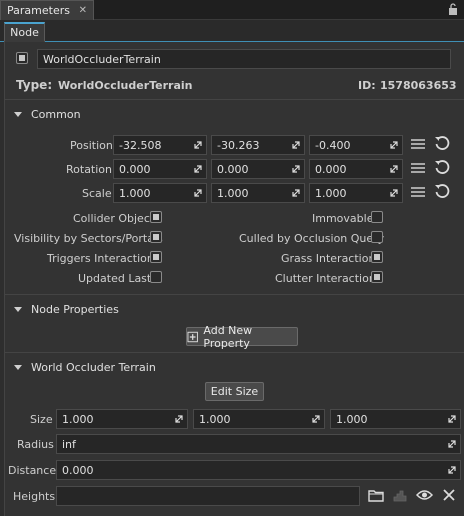 Image resolution: width=464 pixels, height=516 pixels. I want to click on position-x-field: -32.508, so click(160, 145).